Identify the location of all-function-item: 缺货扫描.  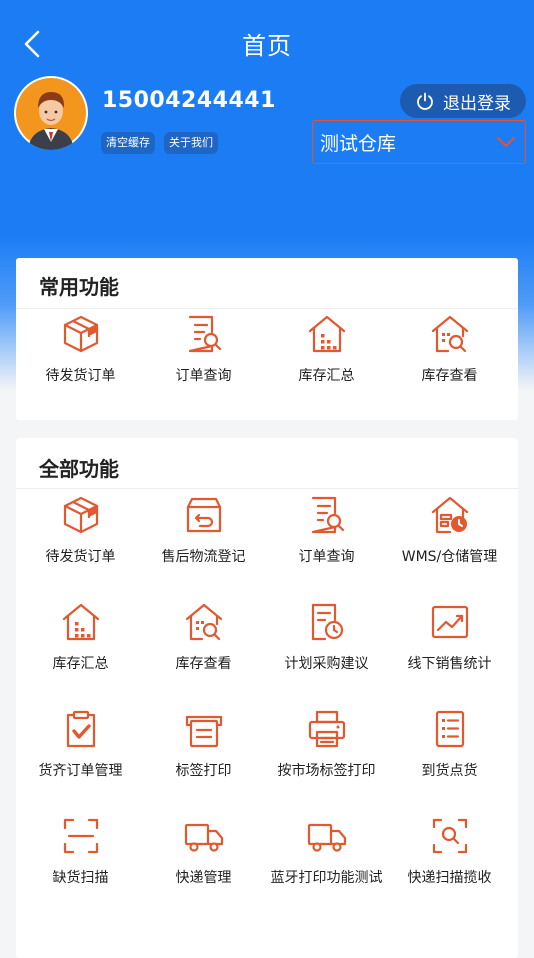
(80, 864).